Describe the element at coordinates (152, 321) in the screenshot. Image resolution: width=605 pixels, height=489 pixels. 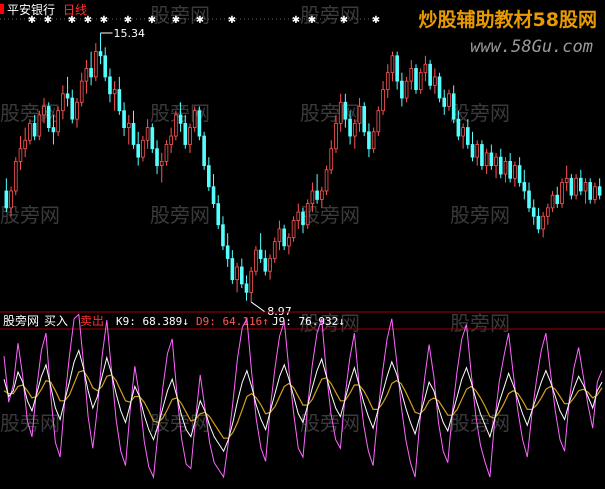
I see `k9-readout: K9: 68.389↓` at that location.